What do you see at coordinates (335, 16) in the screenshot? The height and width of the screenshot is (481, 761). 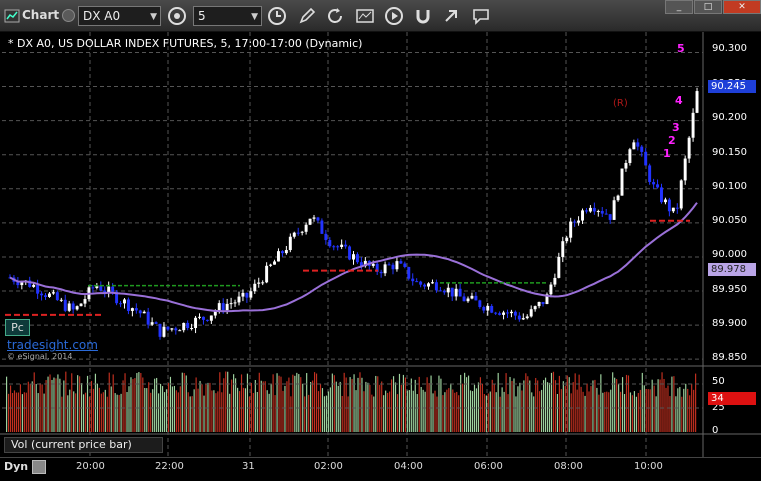 I see `refresh-icon` at bounding box center [335, 16].